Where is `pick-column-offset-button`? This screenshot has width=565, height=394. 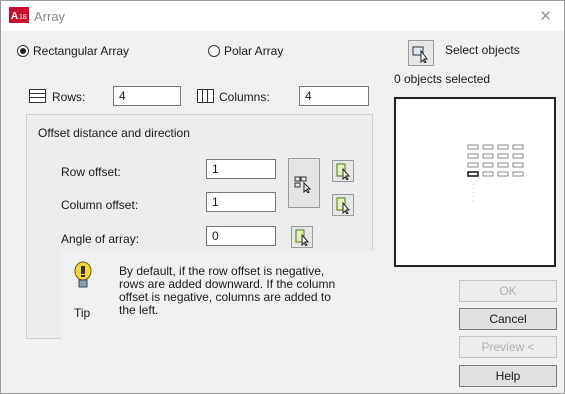
pick-column-offset-button is located at coordinates (343, 205).